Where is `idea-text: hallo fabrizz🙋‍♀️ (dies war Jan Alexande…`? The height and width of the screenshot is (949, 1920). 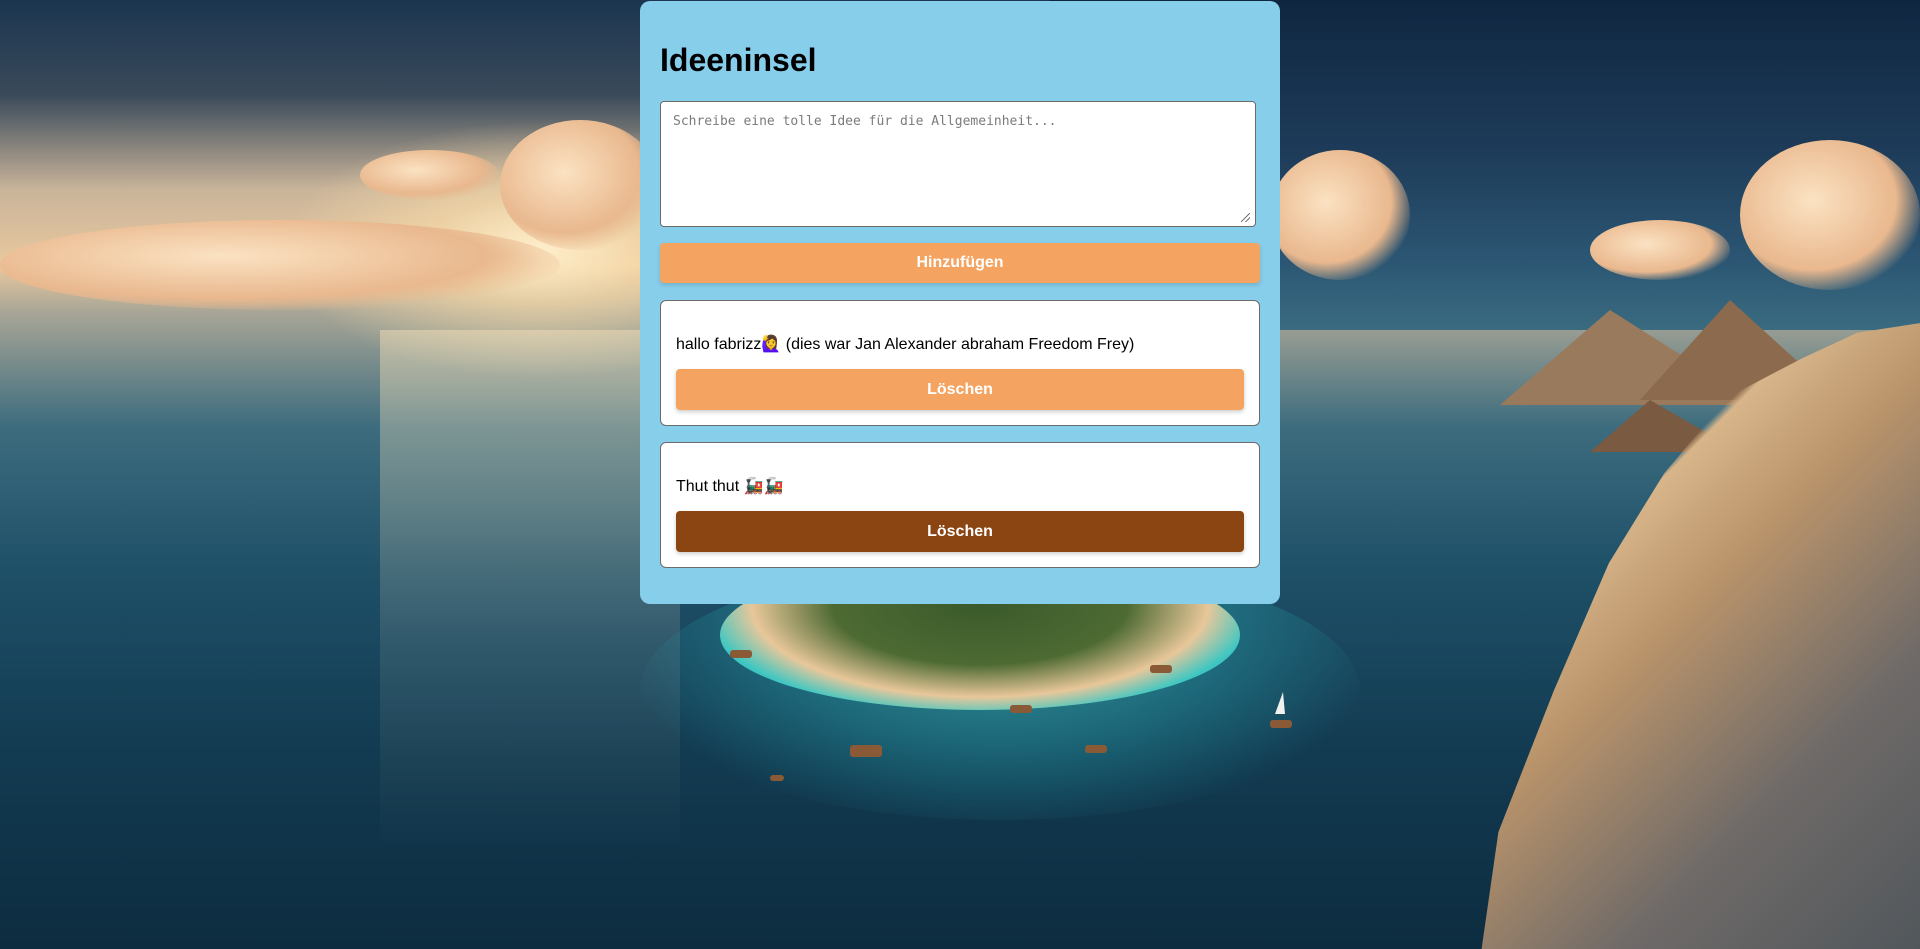
idea-text: hallo fabrizz🙋‍♀️ (dies war Jan Alexande… is located at coordinates (905, 344).